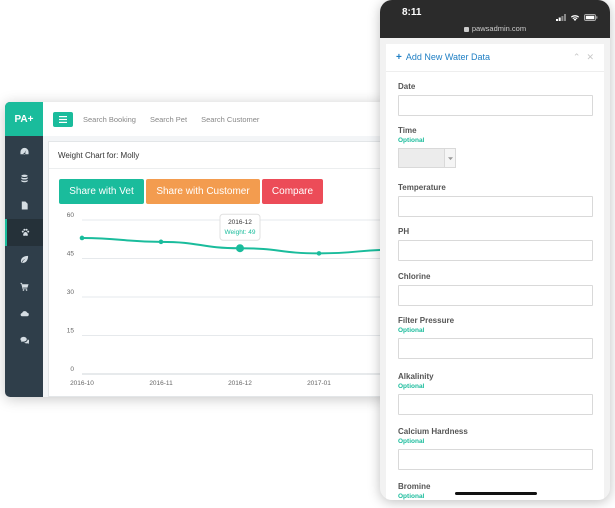 The width and height of the screenshot is (615, 508). What do you see at coordinates (495, 448) in the screenshot?
I see `calcium-hardness-field: Calcium Hardness Optional` at bounding box center [495, 448].